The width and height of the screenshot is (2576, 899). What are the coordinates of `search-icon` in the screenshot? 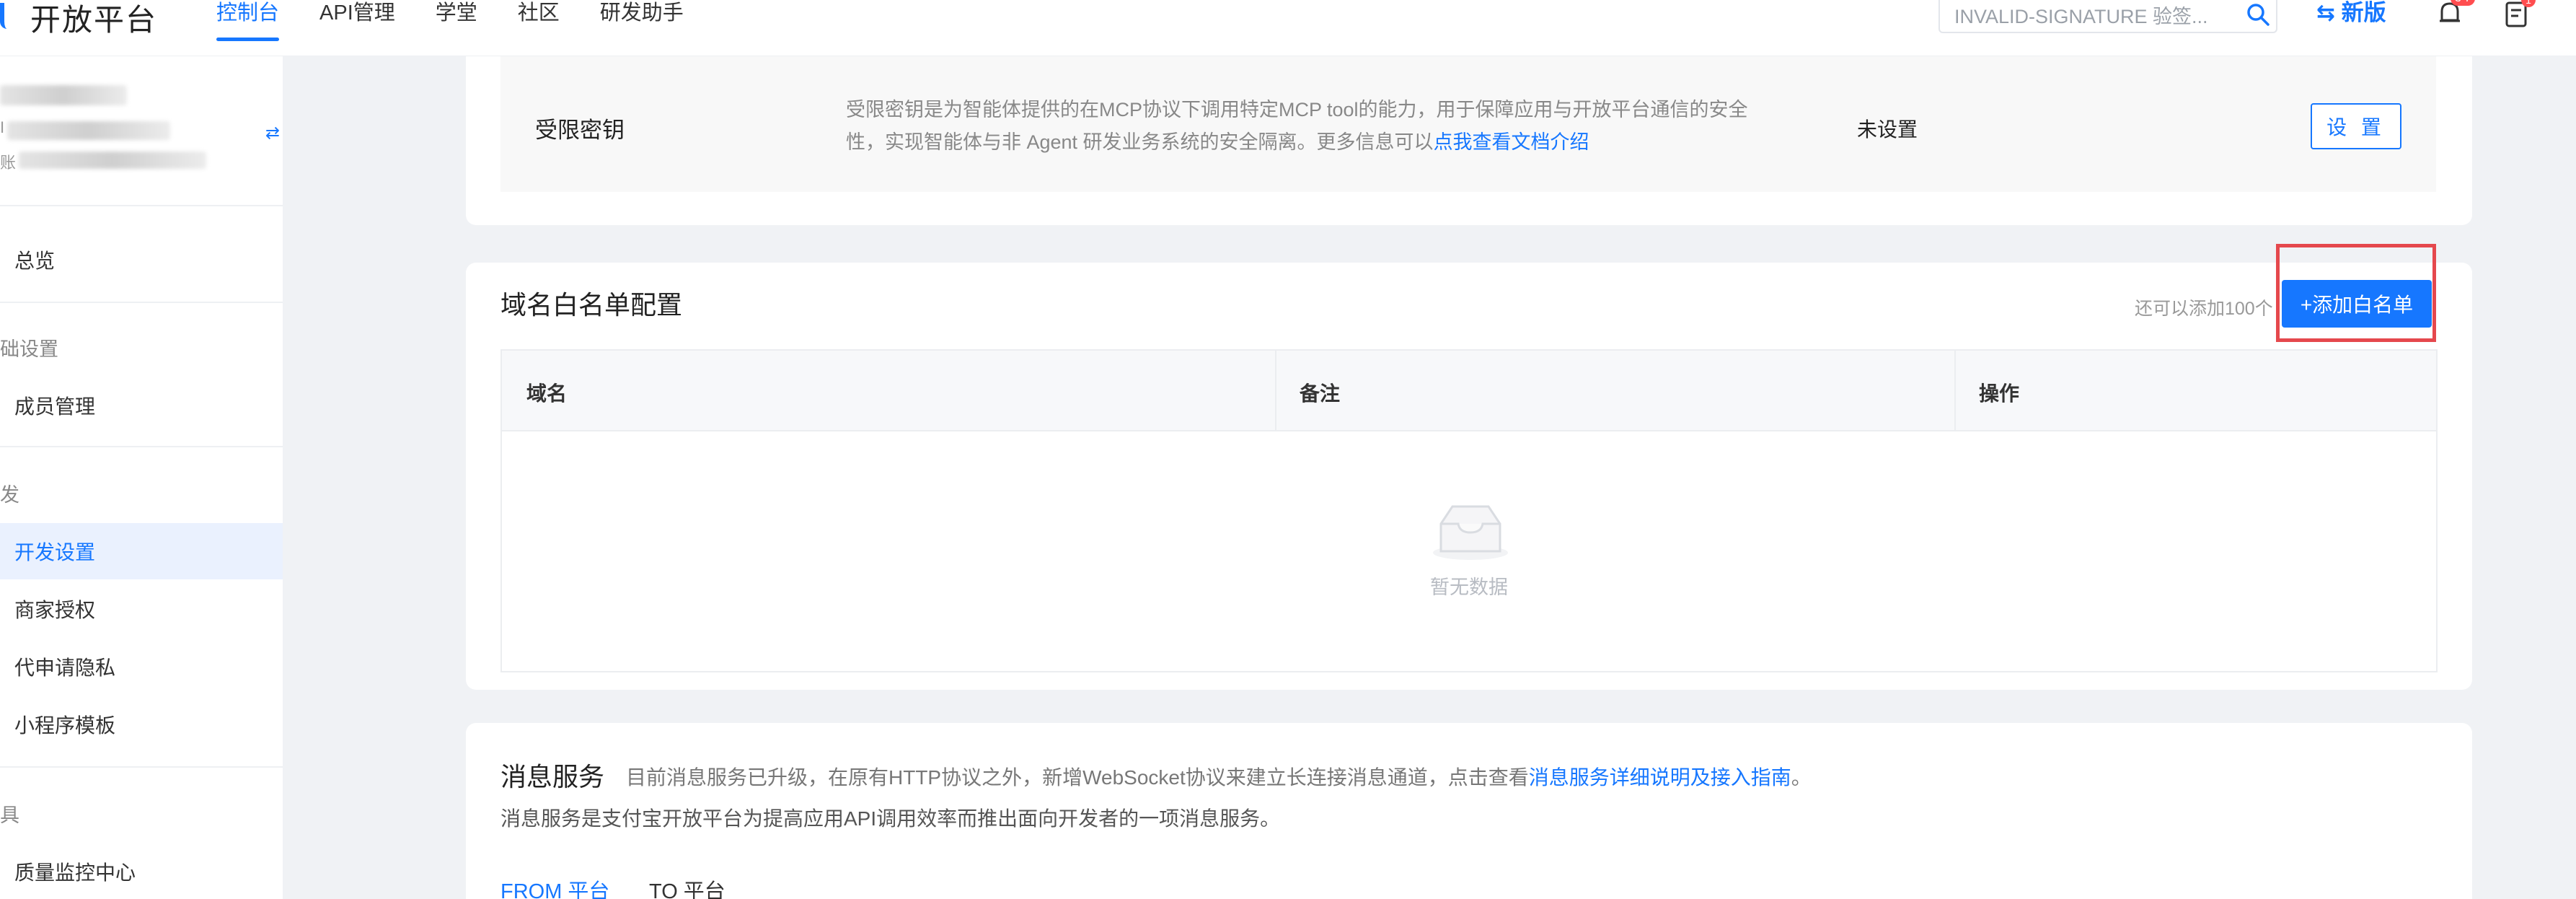 It's located at (2258, 15).